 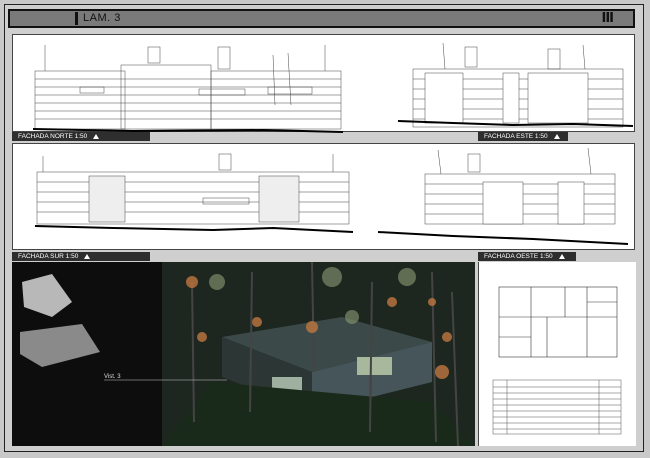 What do you see at coordinates (102, 18) in the screenshot?
I see `sheet-title: LAM. 3` at bounding box center [102, 18].